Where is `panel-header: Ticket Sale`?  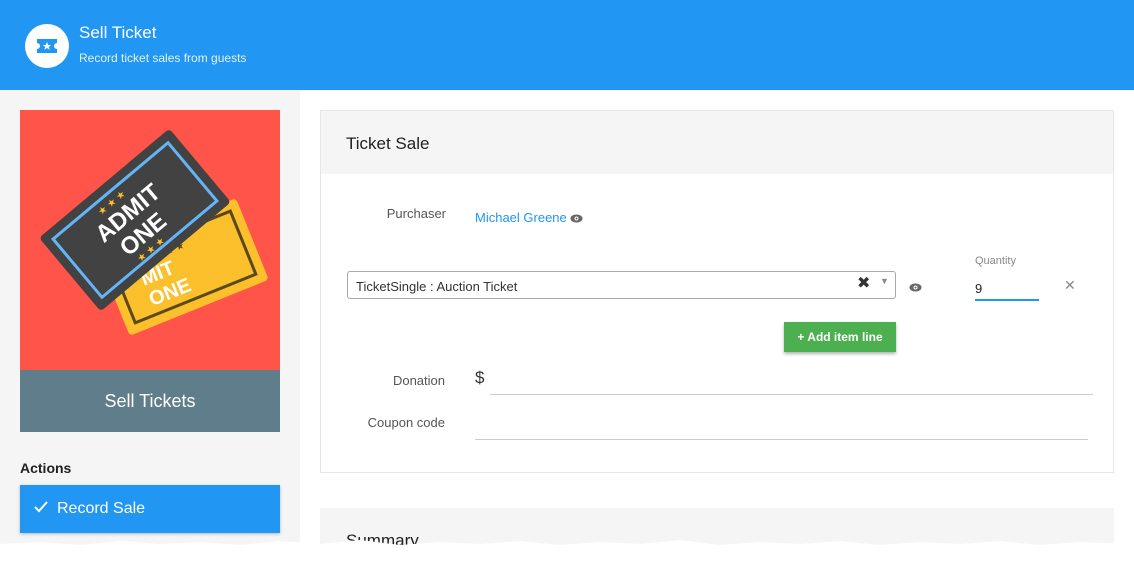
panel-header: Ticket Sale is located at coordinates (717, 142).